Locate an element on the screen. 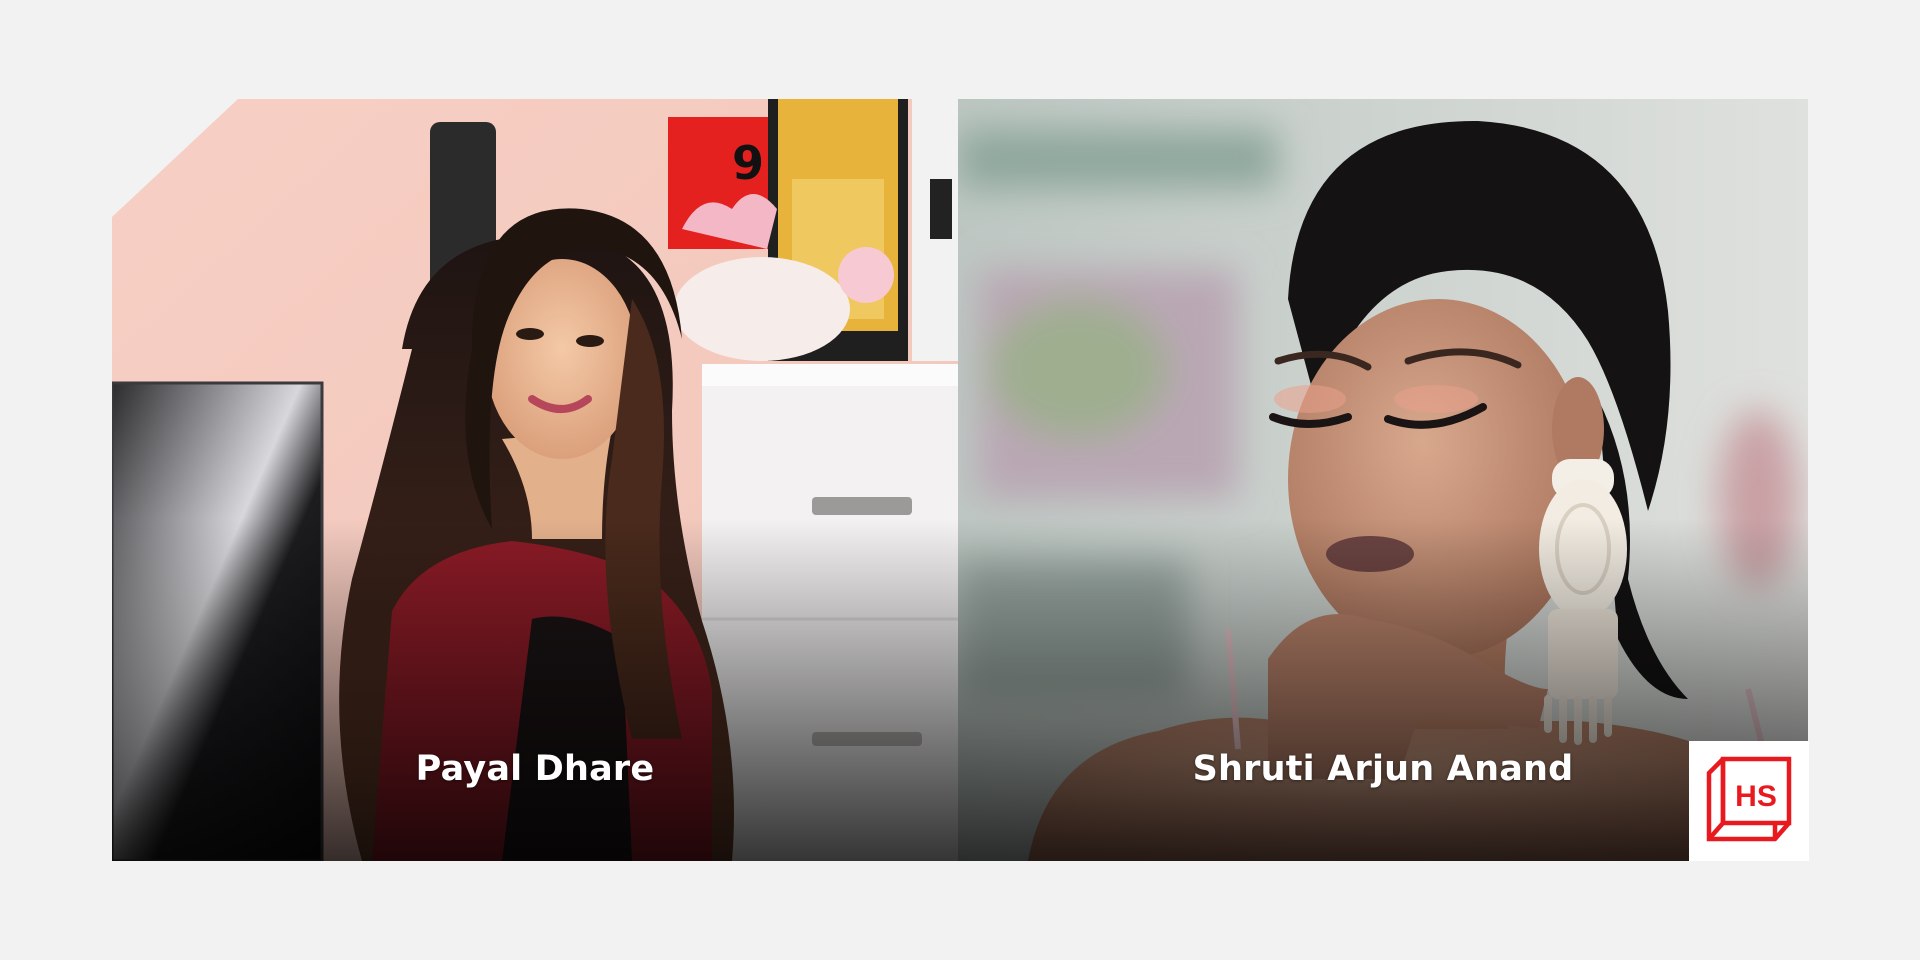 The width and height of the screenshot is (1920, 960). hs-logo-icon: HS is located at coordinates (1749, 799).